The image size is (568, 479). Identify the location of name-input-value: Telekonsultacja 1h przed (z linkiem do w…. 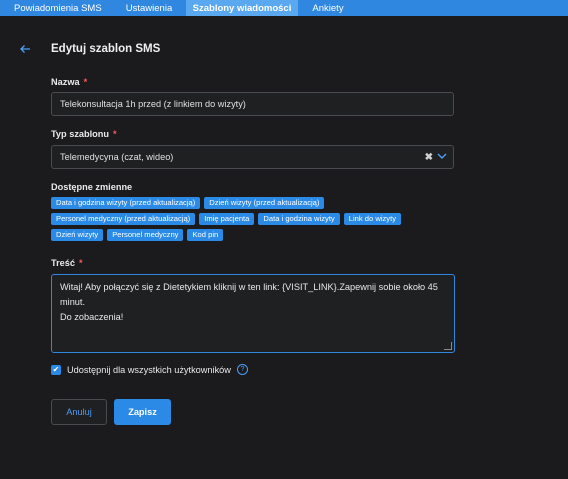
(153, 104).